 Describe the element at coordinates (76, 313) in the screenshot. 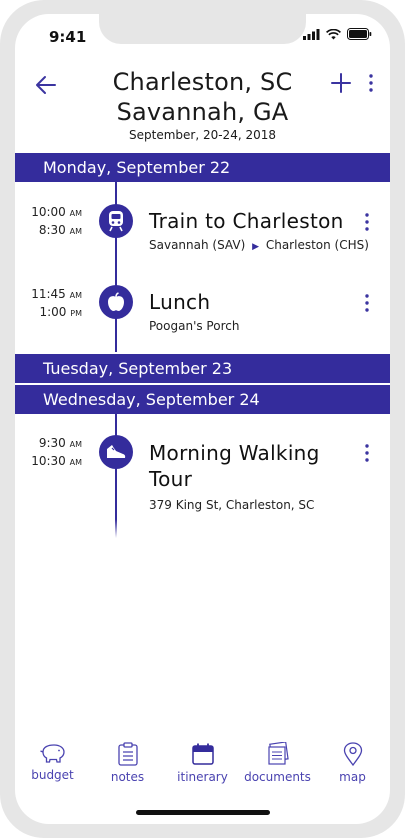

I see `event-end-ampm: PM` at that location.